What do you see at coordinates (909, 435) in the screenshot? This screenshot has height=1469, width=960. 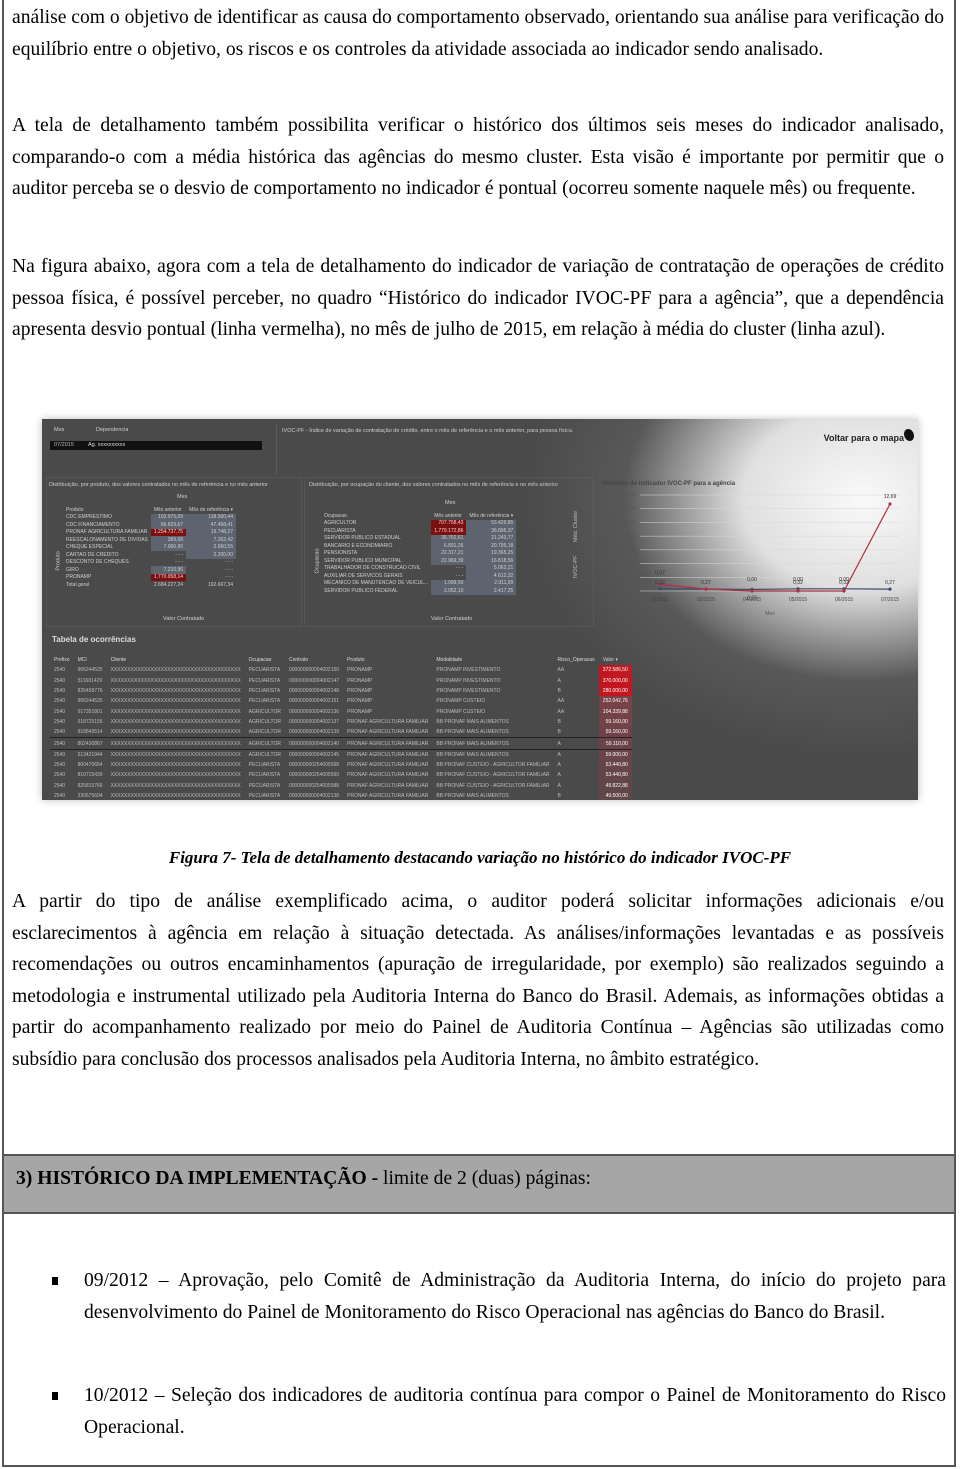 I see `brazil-map-icon` at bounding box center [909, 435].